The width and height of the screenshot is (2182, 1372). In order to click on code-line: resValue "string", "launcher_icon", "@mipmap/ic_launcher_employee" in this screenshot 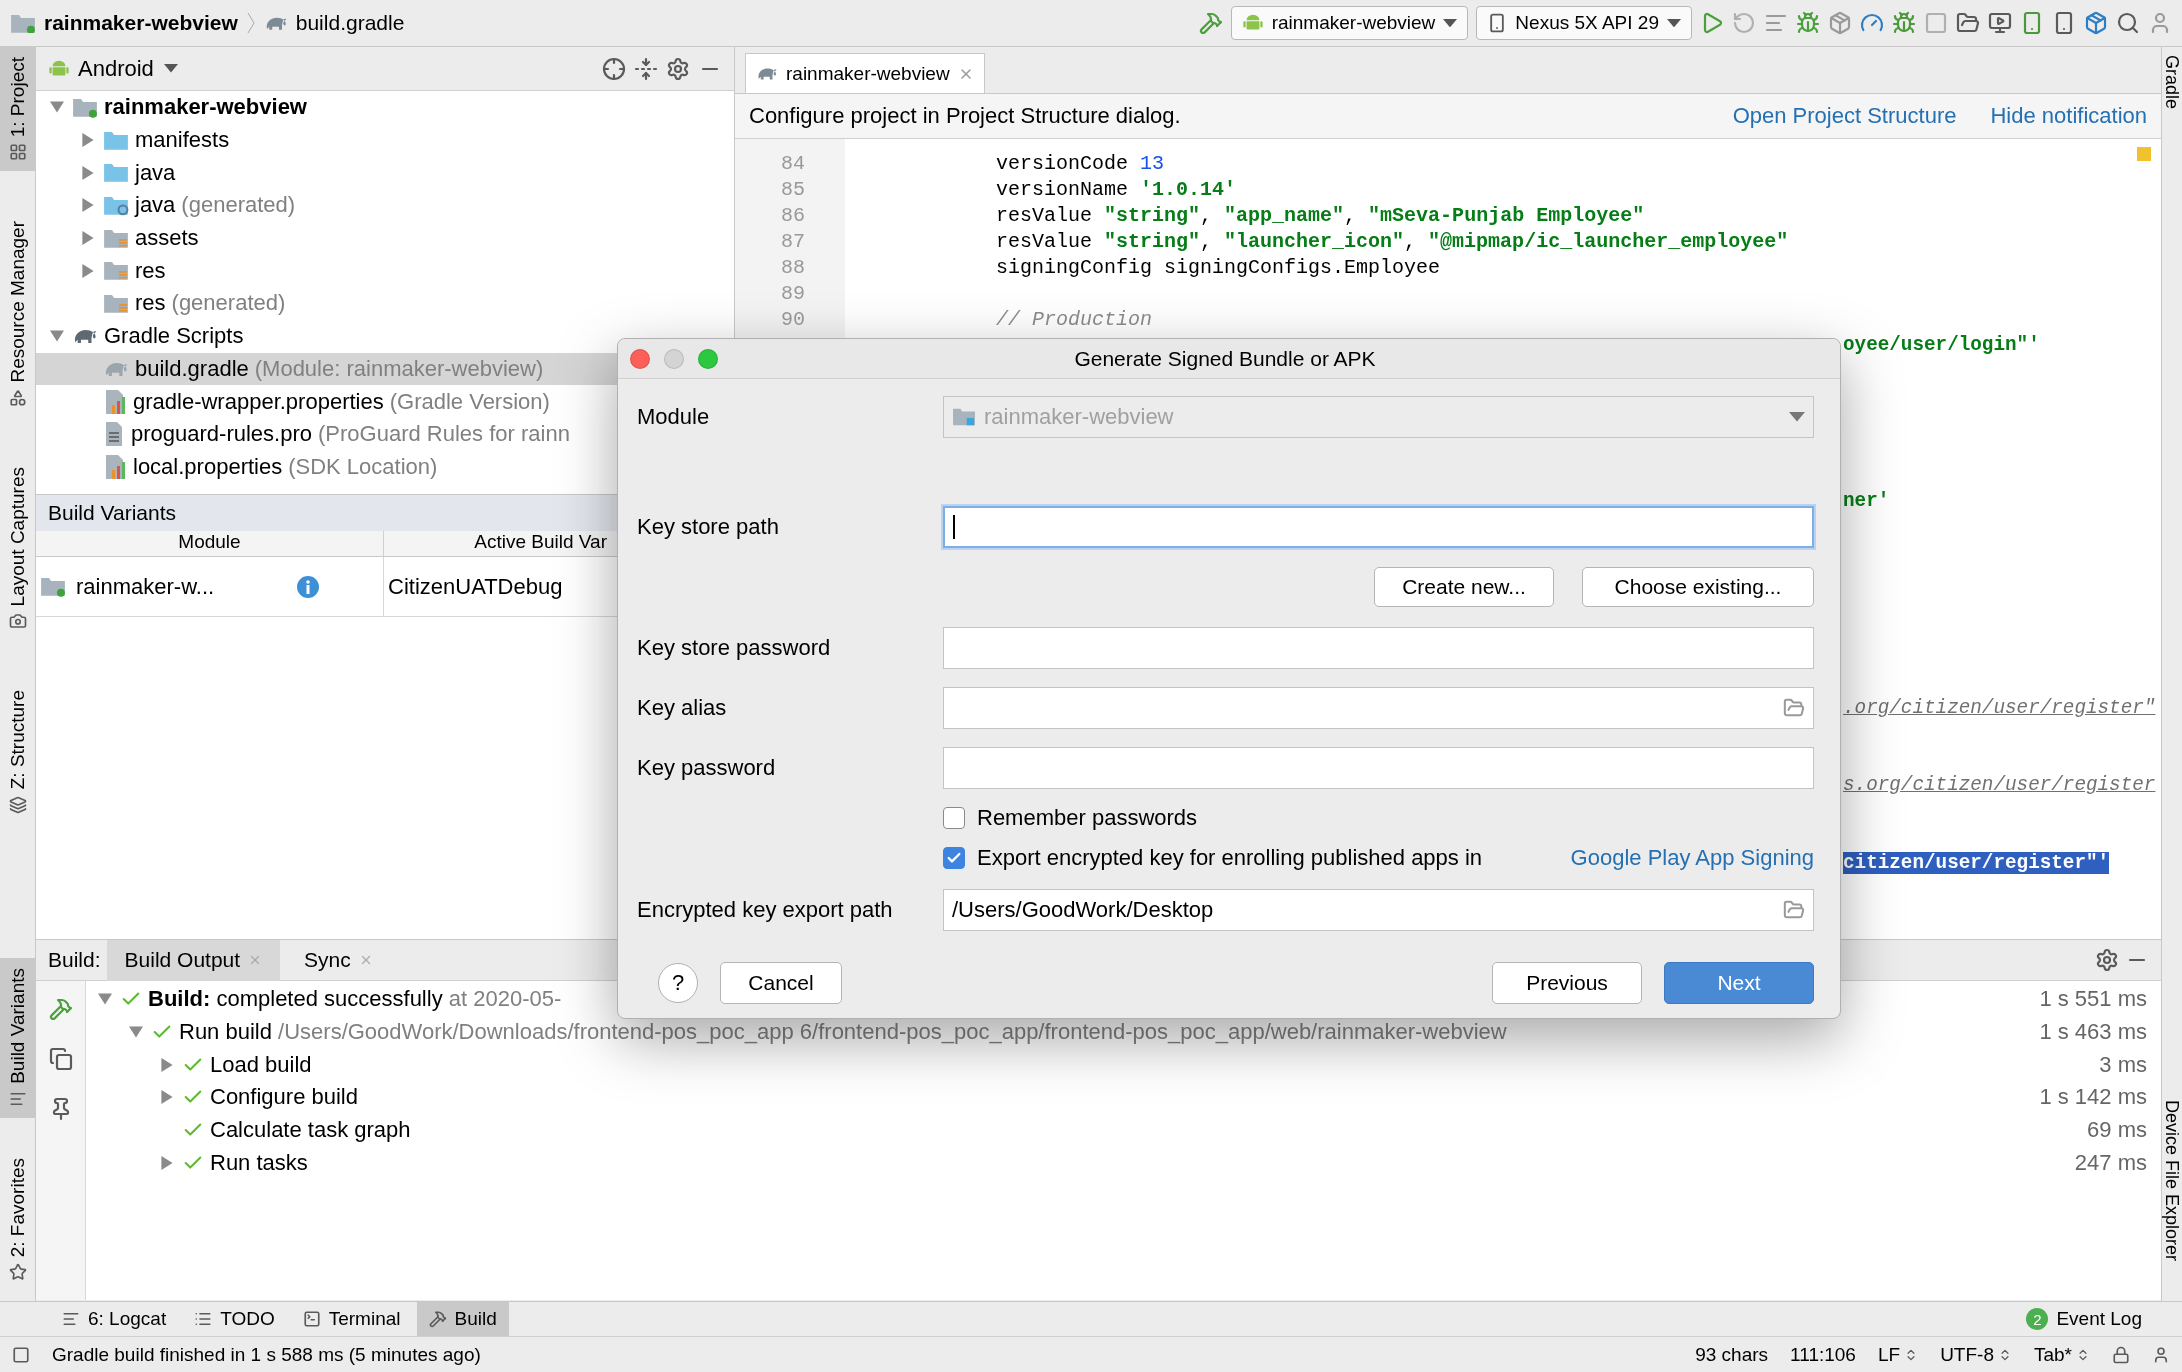, I will do `click(1392, 242)`.